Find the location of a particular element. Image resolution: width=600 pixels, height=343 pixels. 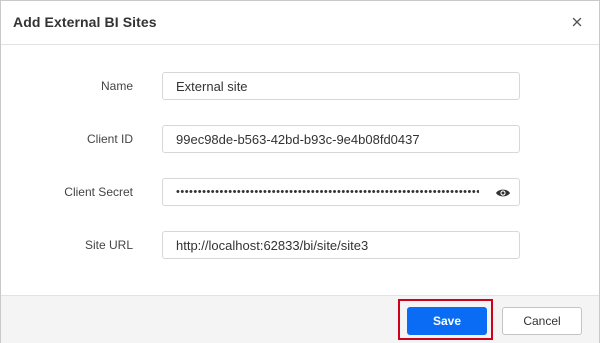

close-button is located at coordinates (577, 22).